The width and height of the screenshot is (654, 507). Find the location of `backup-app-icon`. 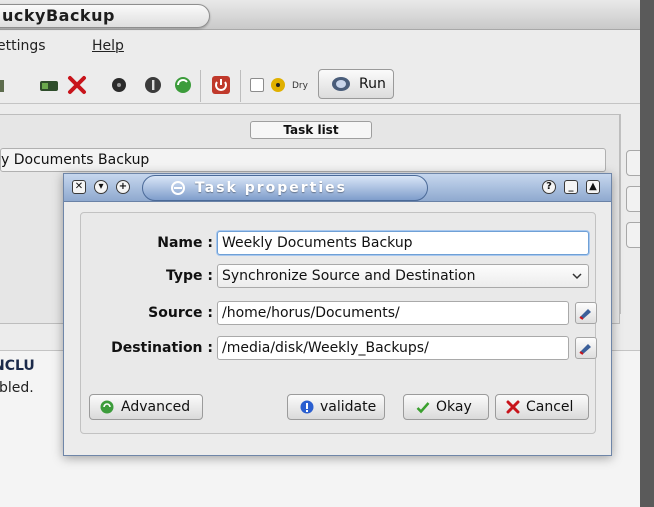

backup-app-icon is located at coordinates (178, 188).